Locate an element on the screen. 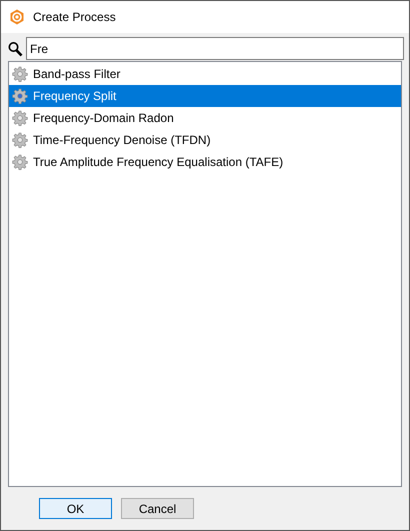  process-item: Frequency-Domain Radon is located at coordinates (205, 118).